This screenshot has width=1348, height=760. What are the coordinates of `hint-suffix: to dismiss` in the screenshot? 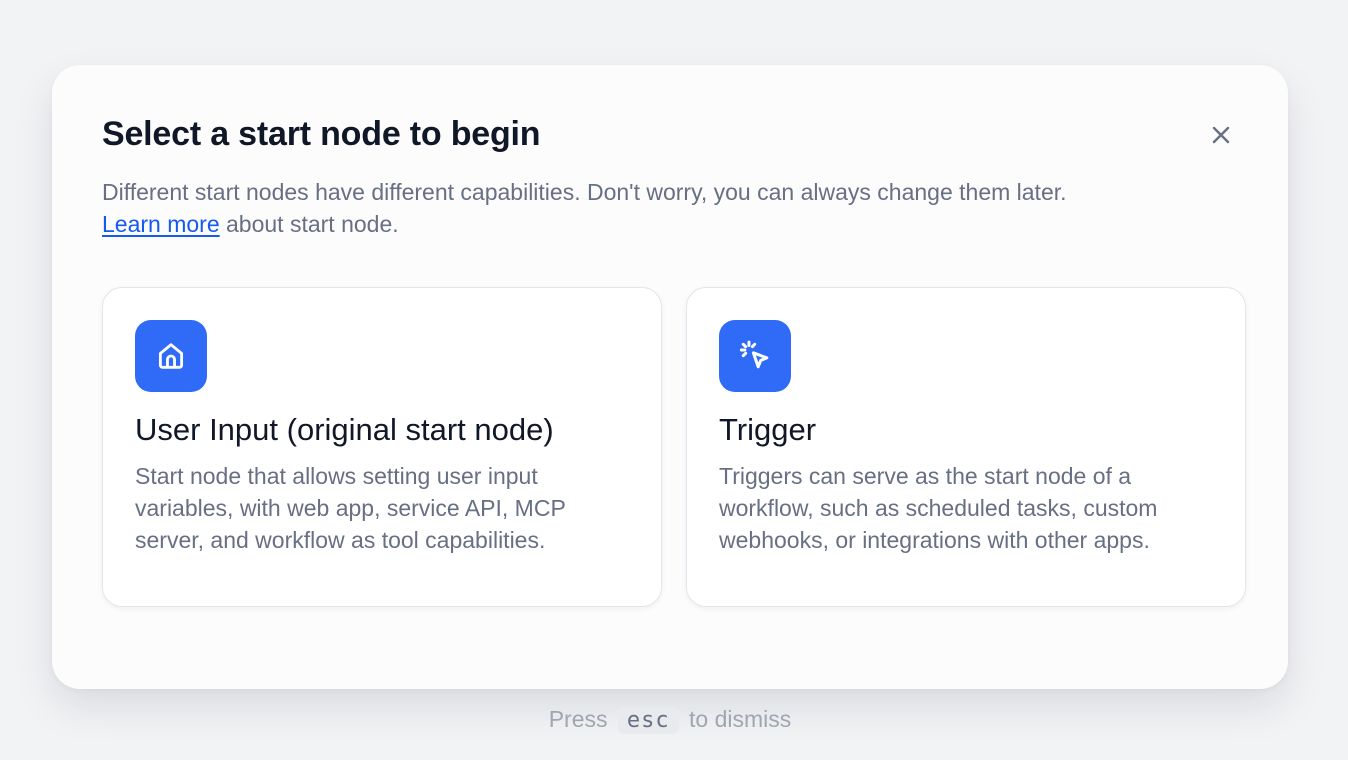 It's located at (740, 719).